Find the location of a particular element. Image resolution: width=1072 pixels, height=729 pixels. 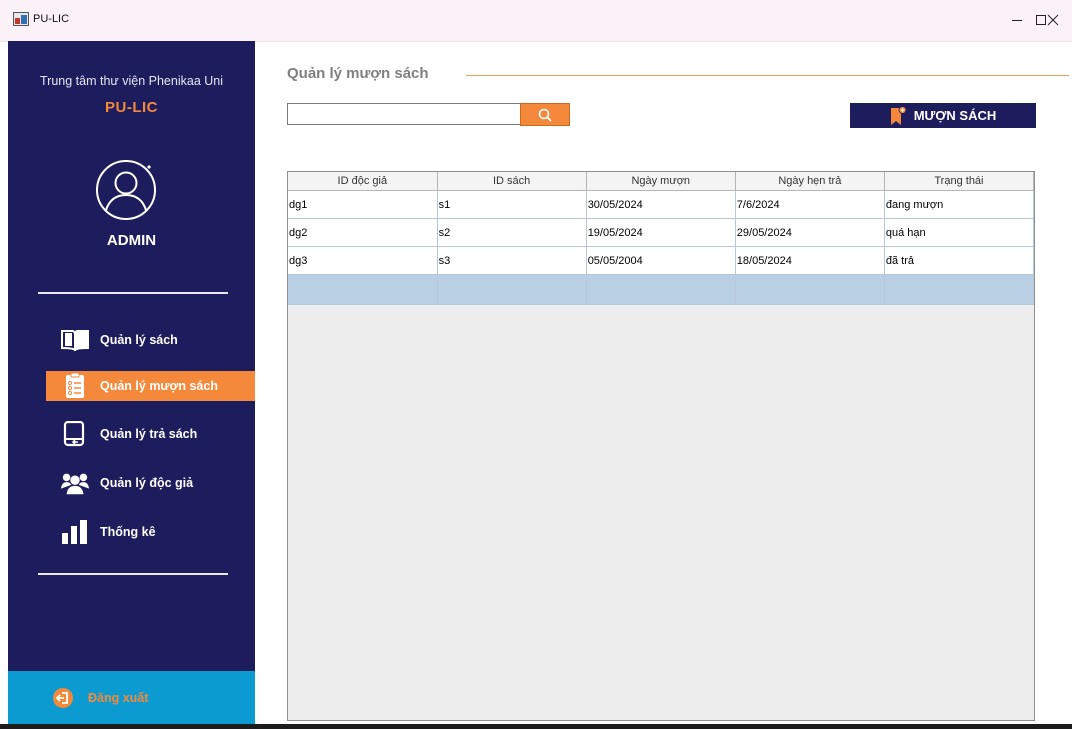

user-name: ADMIN is located at coordinates (131, 240).